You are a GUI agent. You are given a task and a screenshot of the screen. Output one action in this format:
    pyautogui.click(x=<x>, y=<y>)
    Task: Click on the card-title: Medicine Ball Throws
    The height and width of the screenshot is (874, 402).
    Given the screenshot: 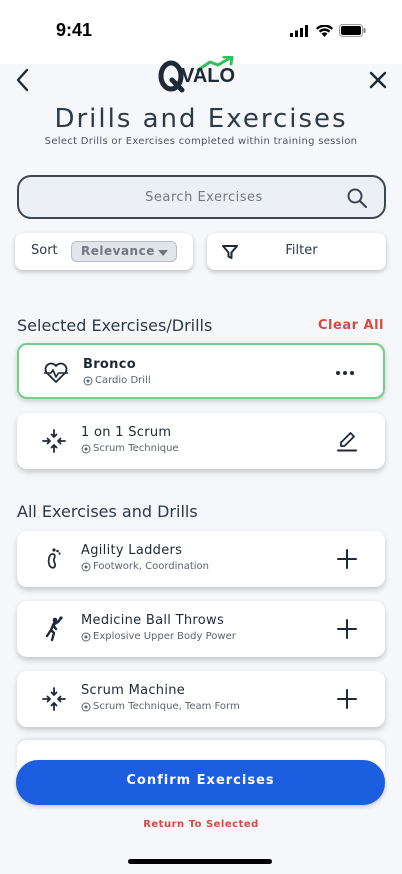 What is the action you would take?
    pyautogui.click(x=153, y=620)
    